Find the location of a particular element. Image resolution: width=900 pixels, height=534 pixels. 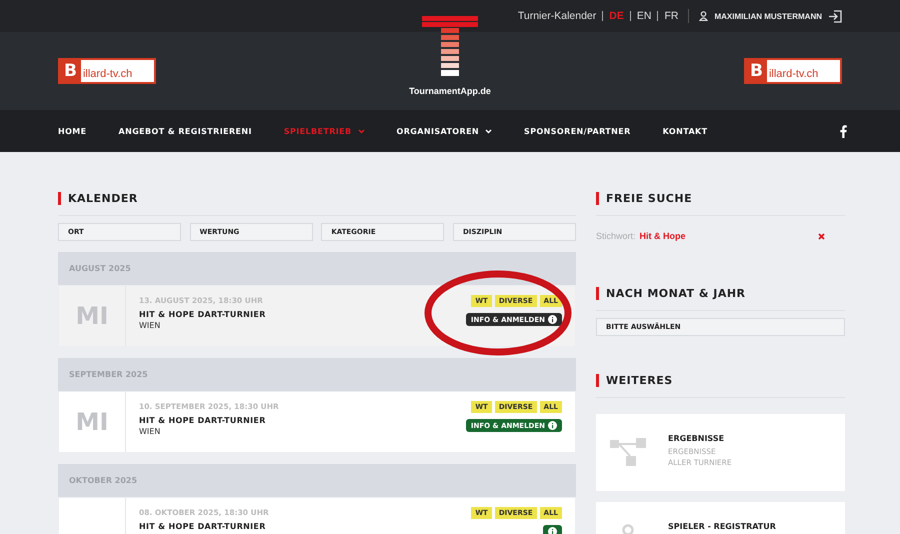

language-link: EN is located at coordinates (644, 16).